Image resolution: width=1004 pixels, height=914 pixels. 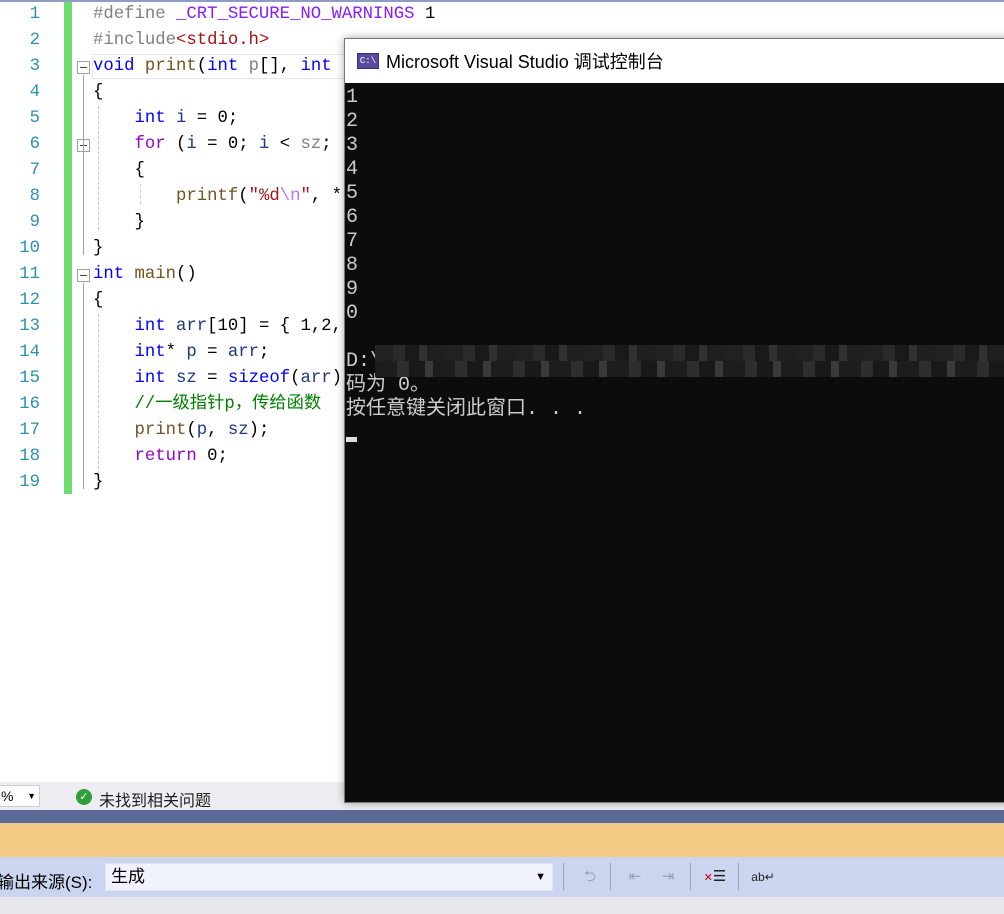 I want to click on line-number: 12, so click(x=29, y=300).